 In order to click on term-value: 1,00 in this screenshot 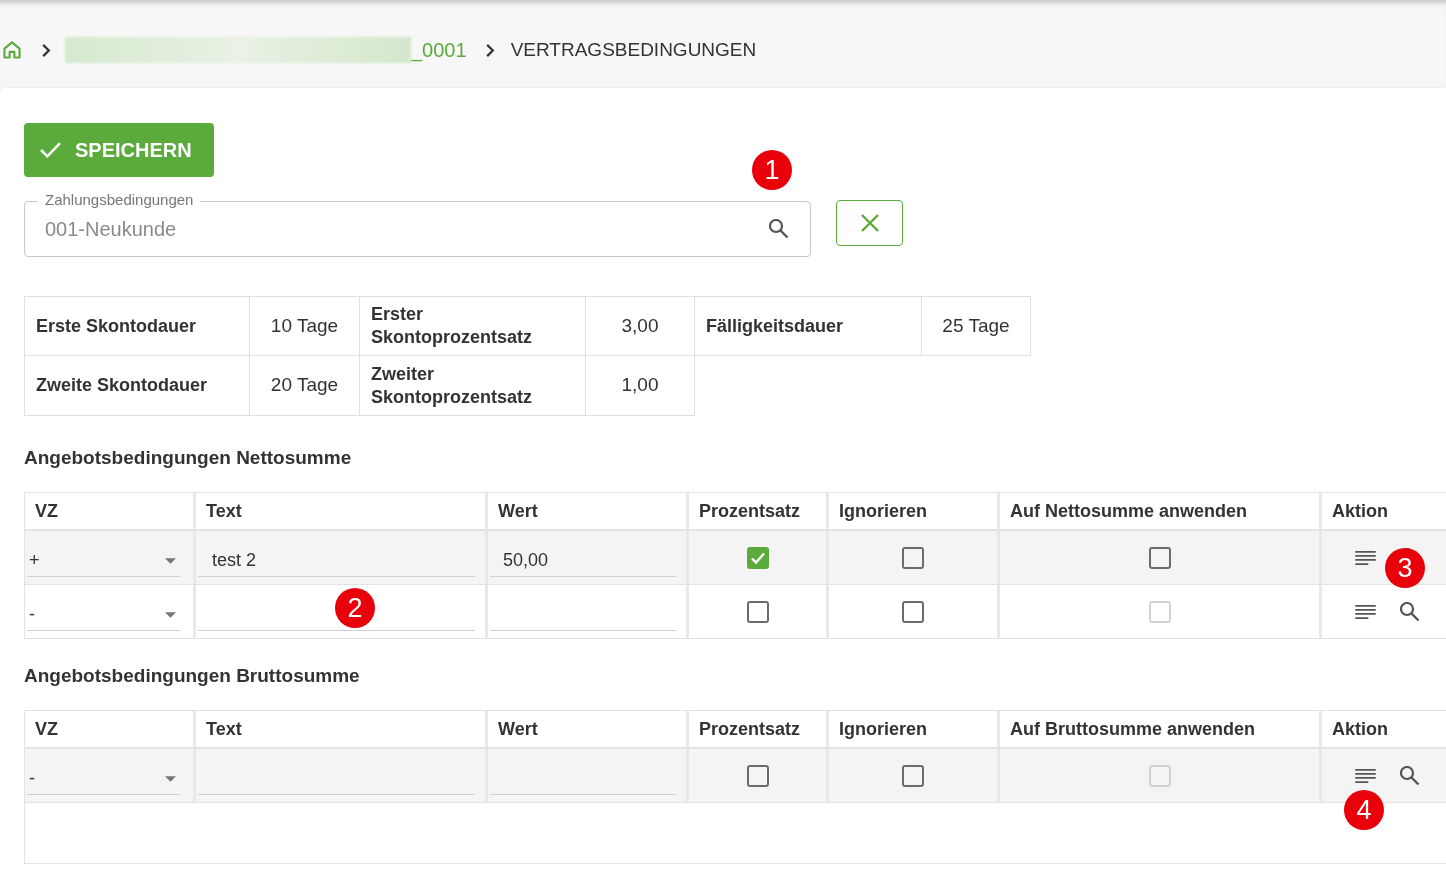, I will do `click(640, 386)`.